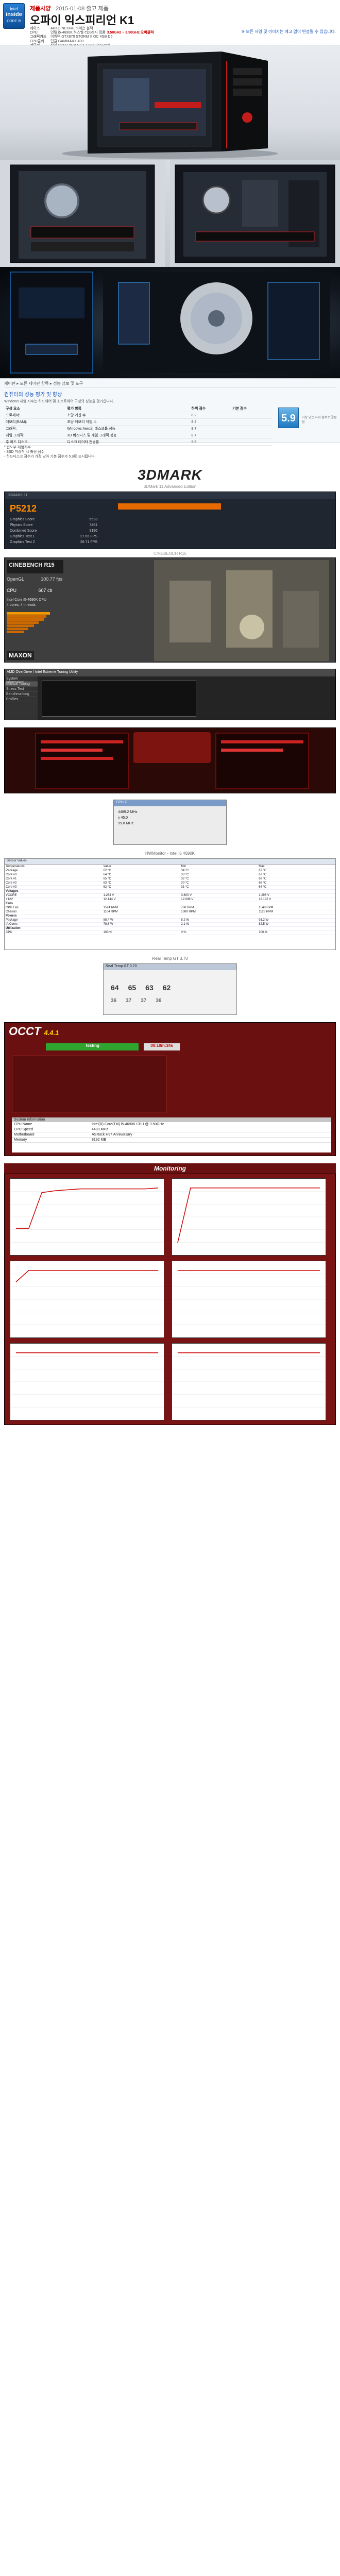 Image resolution: width=340 pixels, height=2576 pixels. Describe the element at coordinates (115, 988) in the screenshot. I see `core-temp: 64` at that location.